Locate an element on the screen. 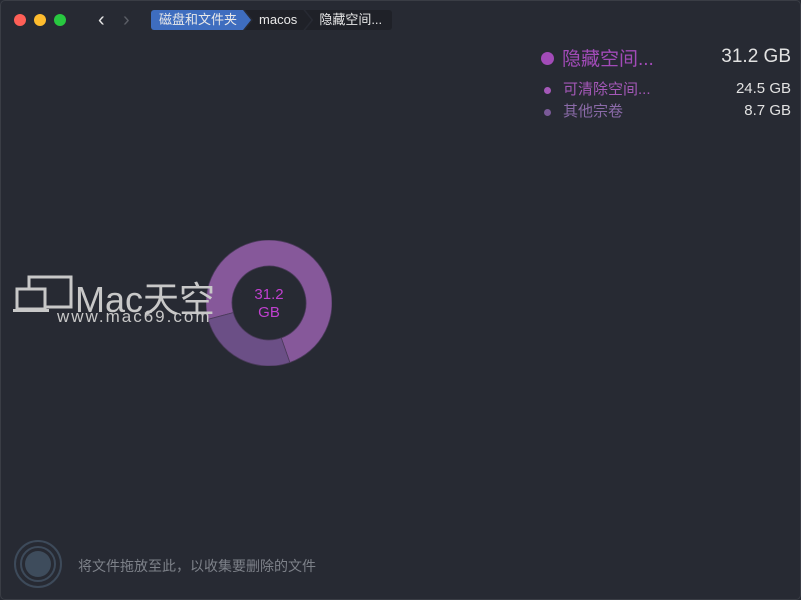 The width and height of the screenshot is (801, 600). minimize-button is located at coordinates (40, 20).